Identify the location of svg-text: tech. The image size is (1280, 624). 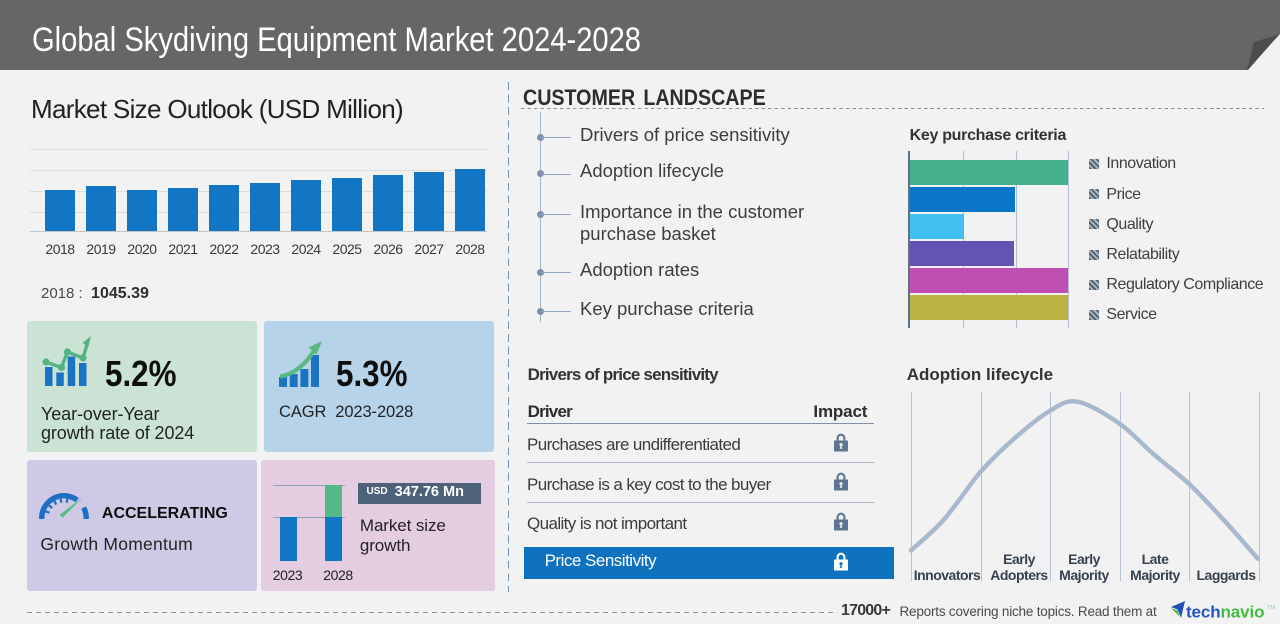
(1203, 612).